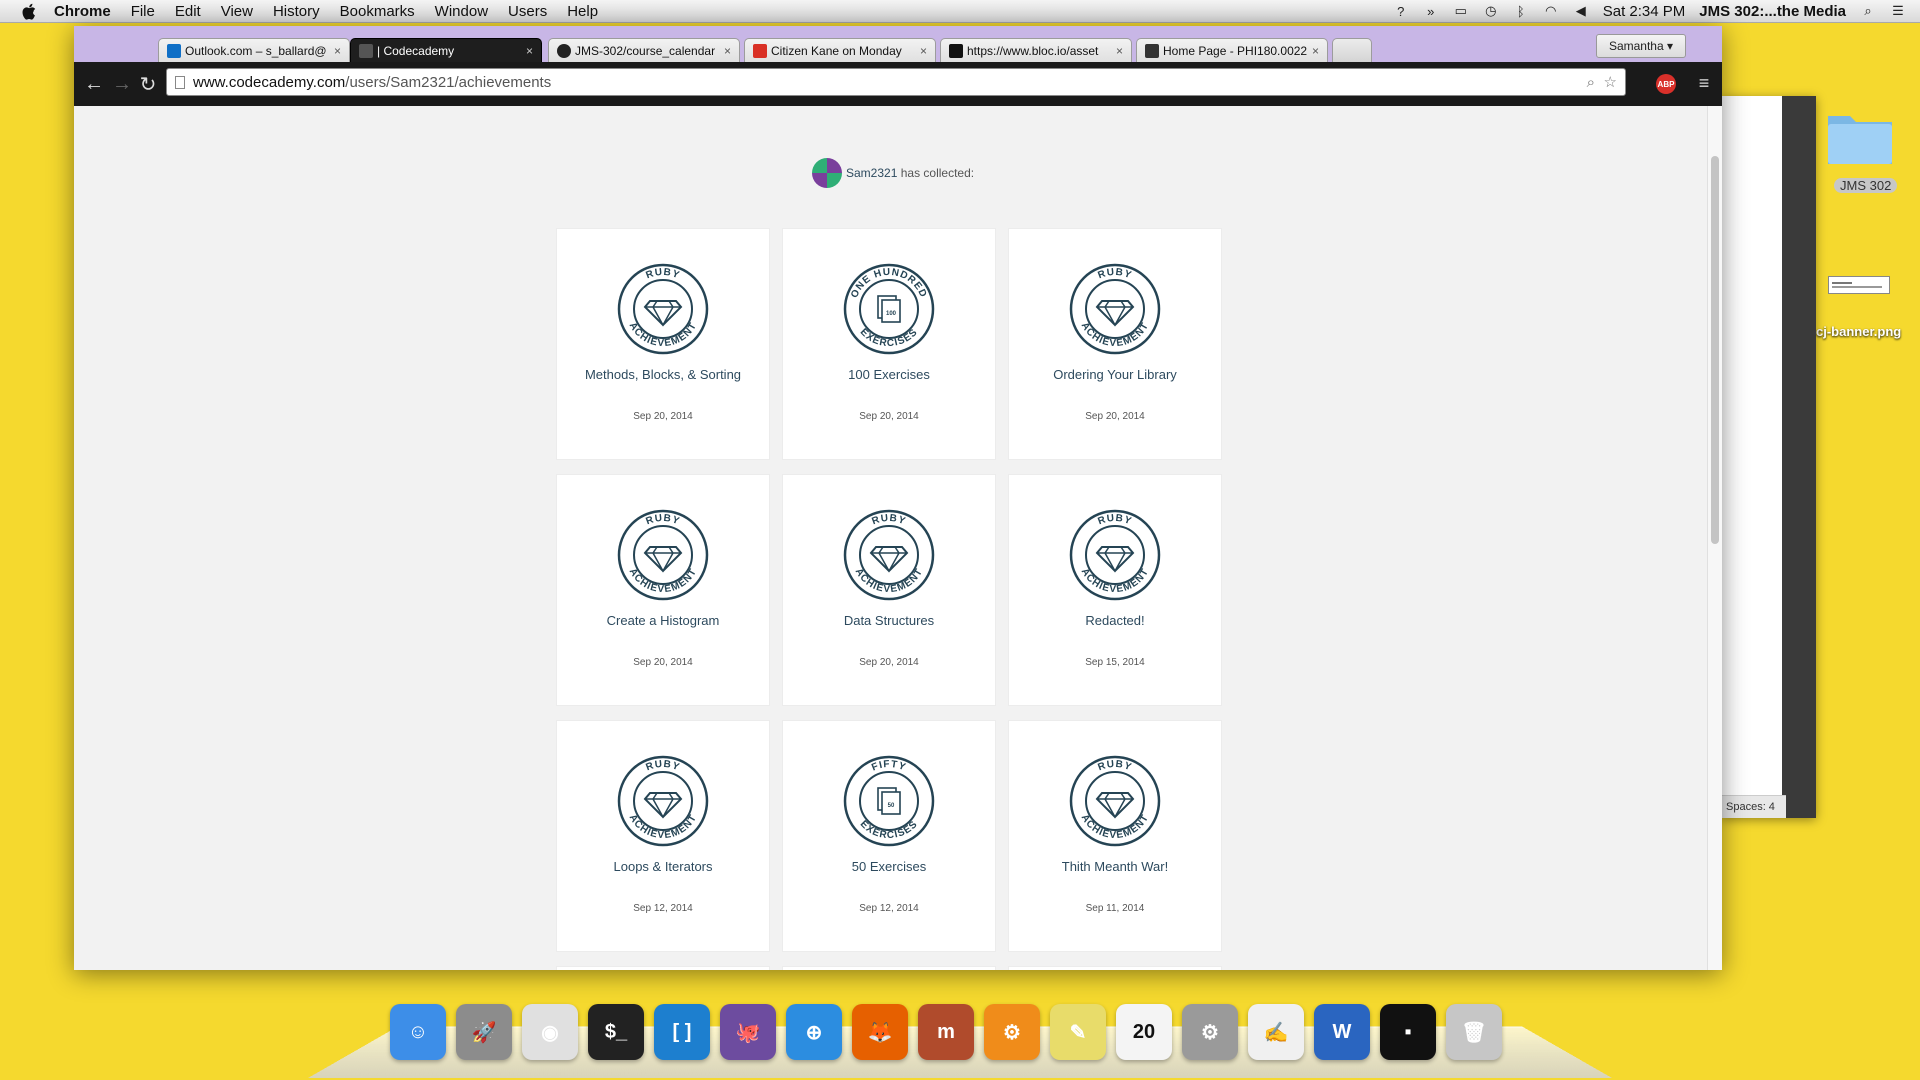 This screenshot has width=1920, height=1080. What do you see at coordinates (1860, 136) in the screenshot?
I see `folder-icon` at bounding box center [1860, 136].